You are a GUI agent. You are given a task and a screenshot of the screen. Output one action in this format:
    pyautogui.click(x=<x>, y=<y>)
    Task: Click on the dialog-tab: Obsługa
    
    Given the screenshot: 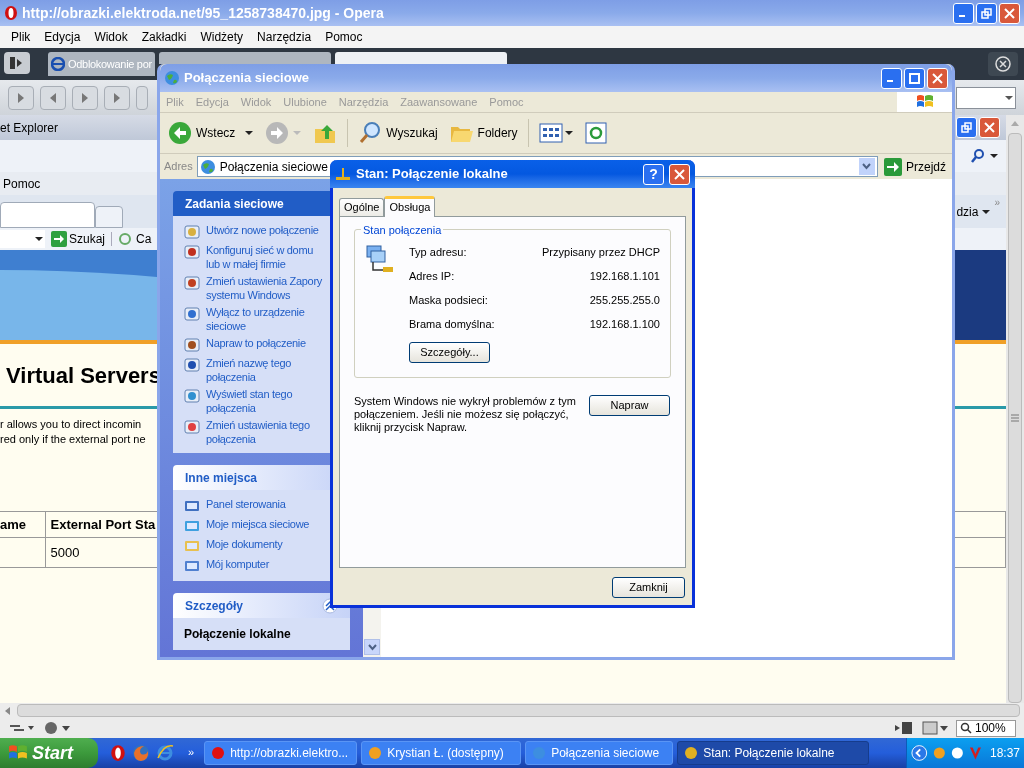 What is the action you would take?
    pyautogui.click(x=410, y=206)
    